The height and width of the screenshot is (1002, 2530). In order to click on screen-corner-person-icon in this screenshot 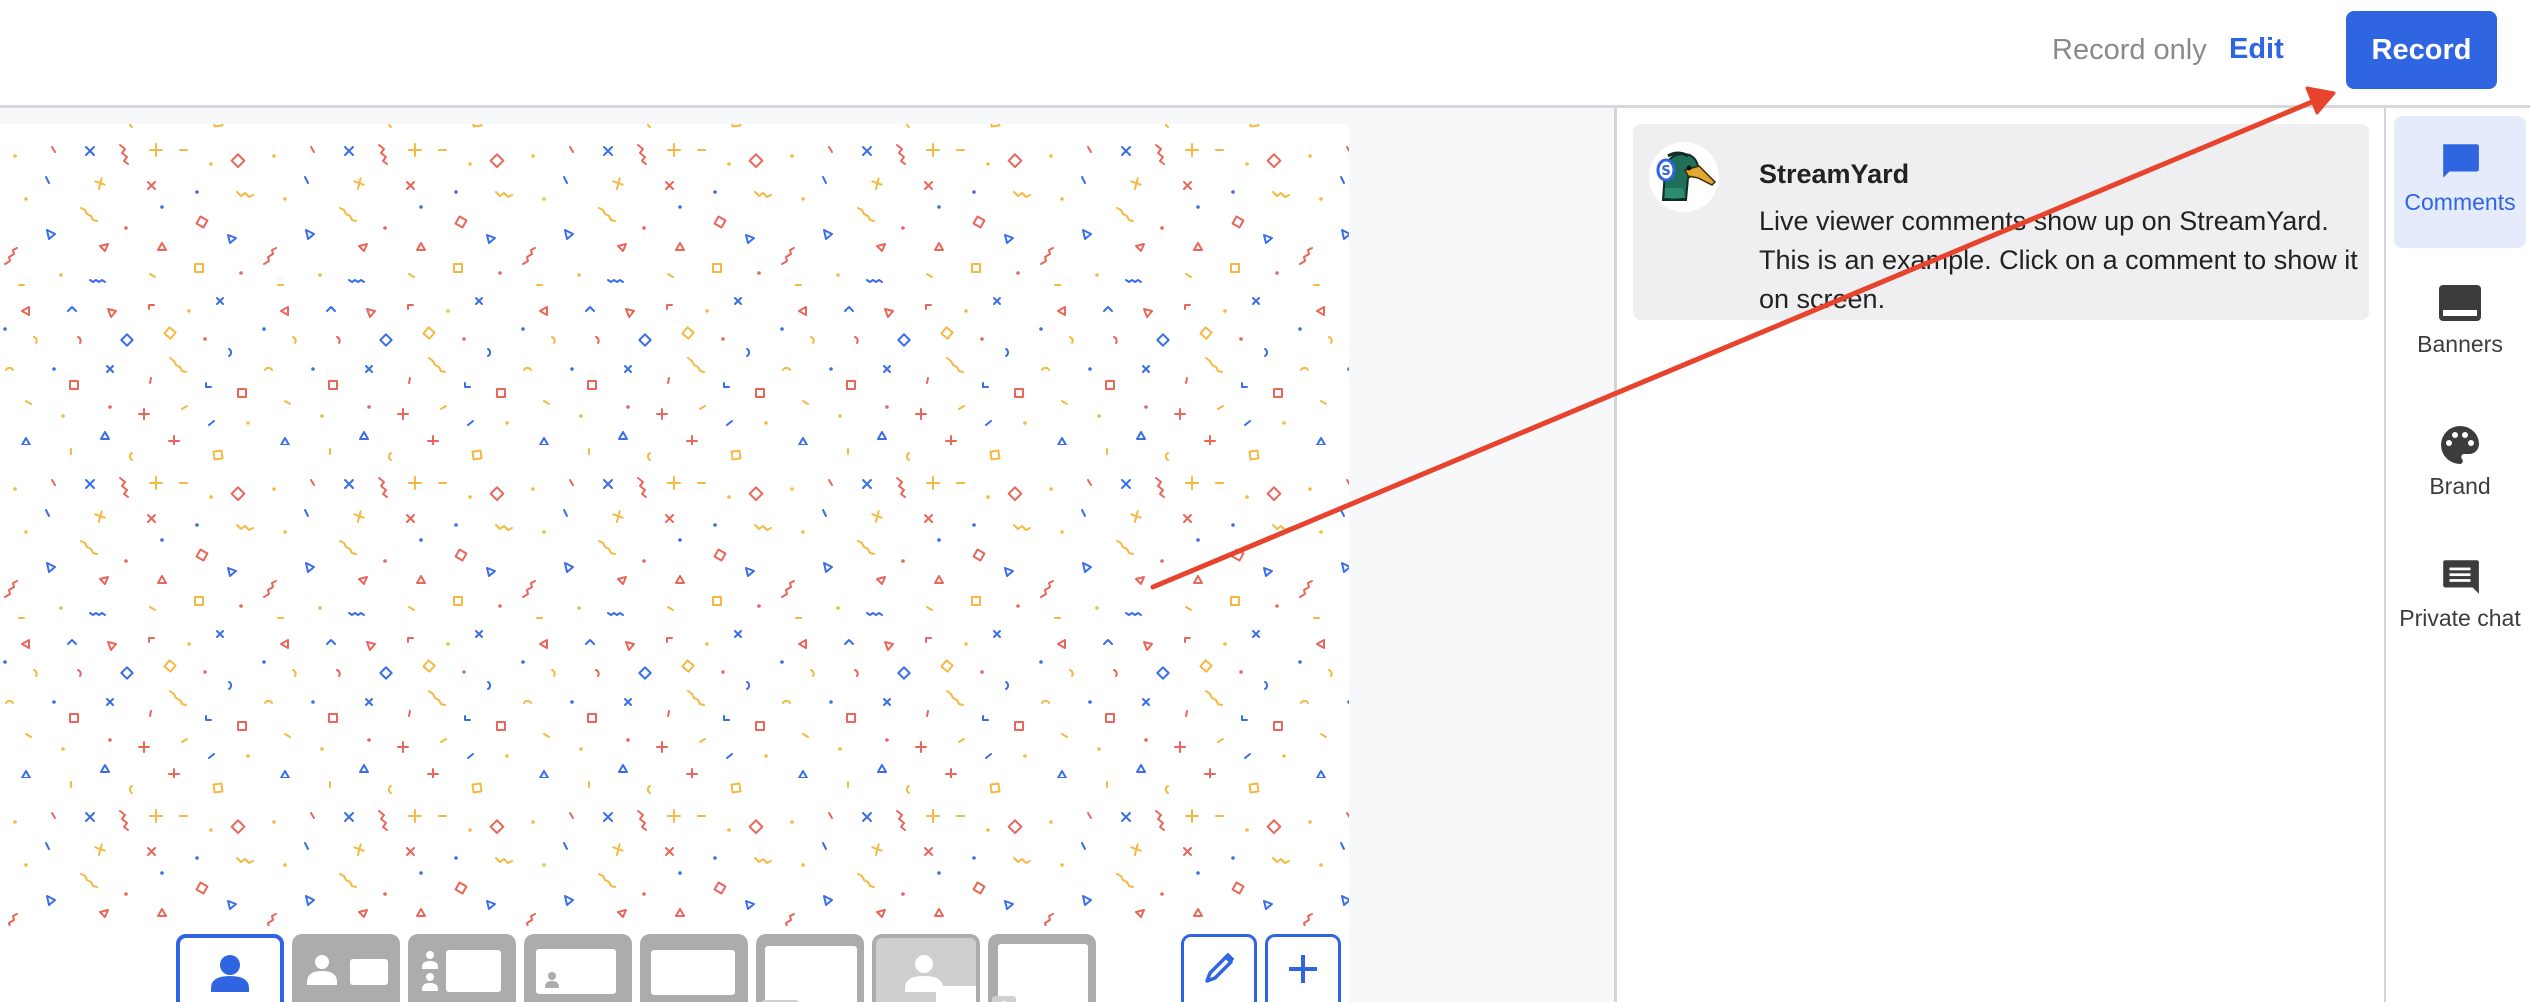, I will do `click(1040, 973)`.